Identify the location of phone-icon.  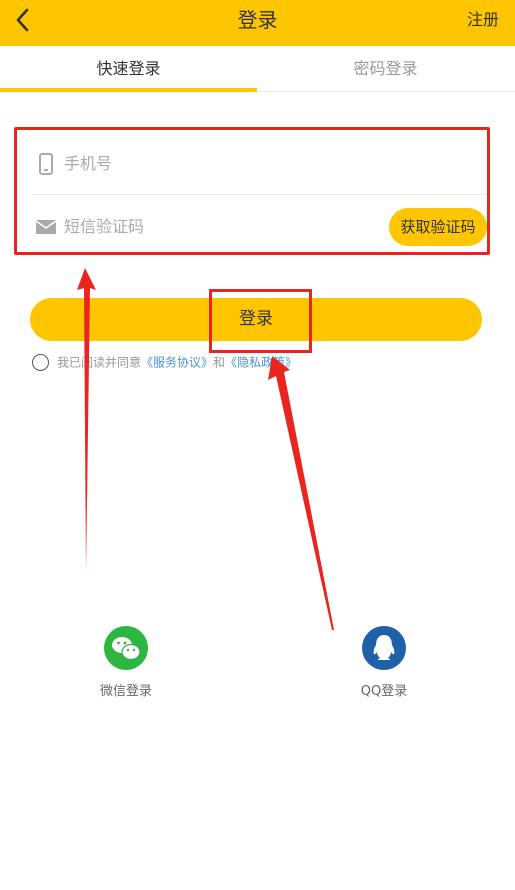
(46, 164).